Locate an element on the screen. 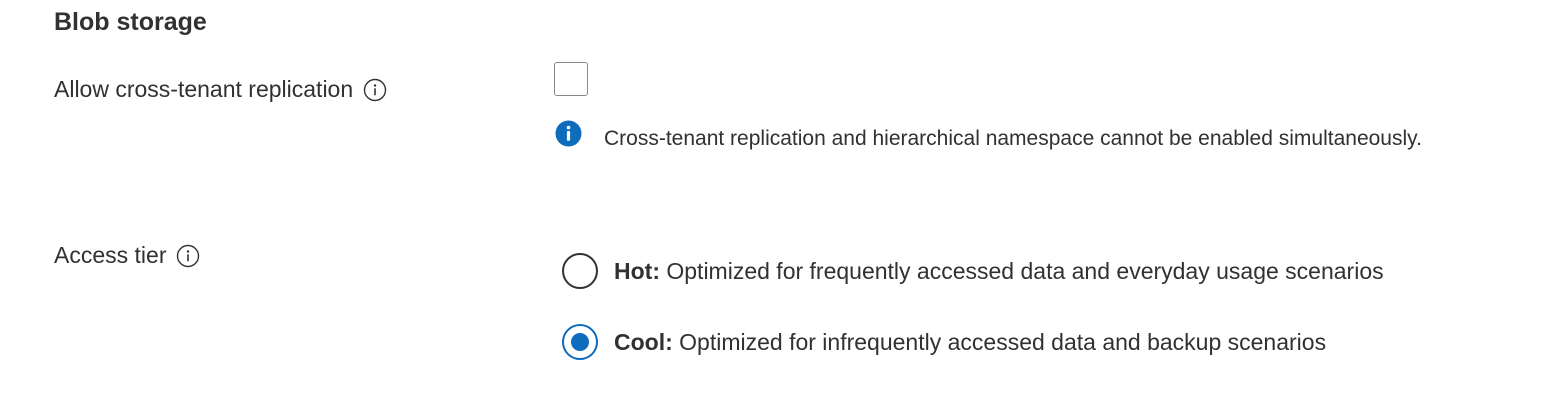 Image resolution: width=1555 pixels, height=413 pixels. cross-tenant-replication-checkbox is located at coordinates (571, 79).